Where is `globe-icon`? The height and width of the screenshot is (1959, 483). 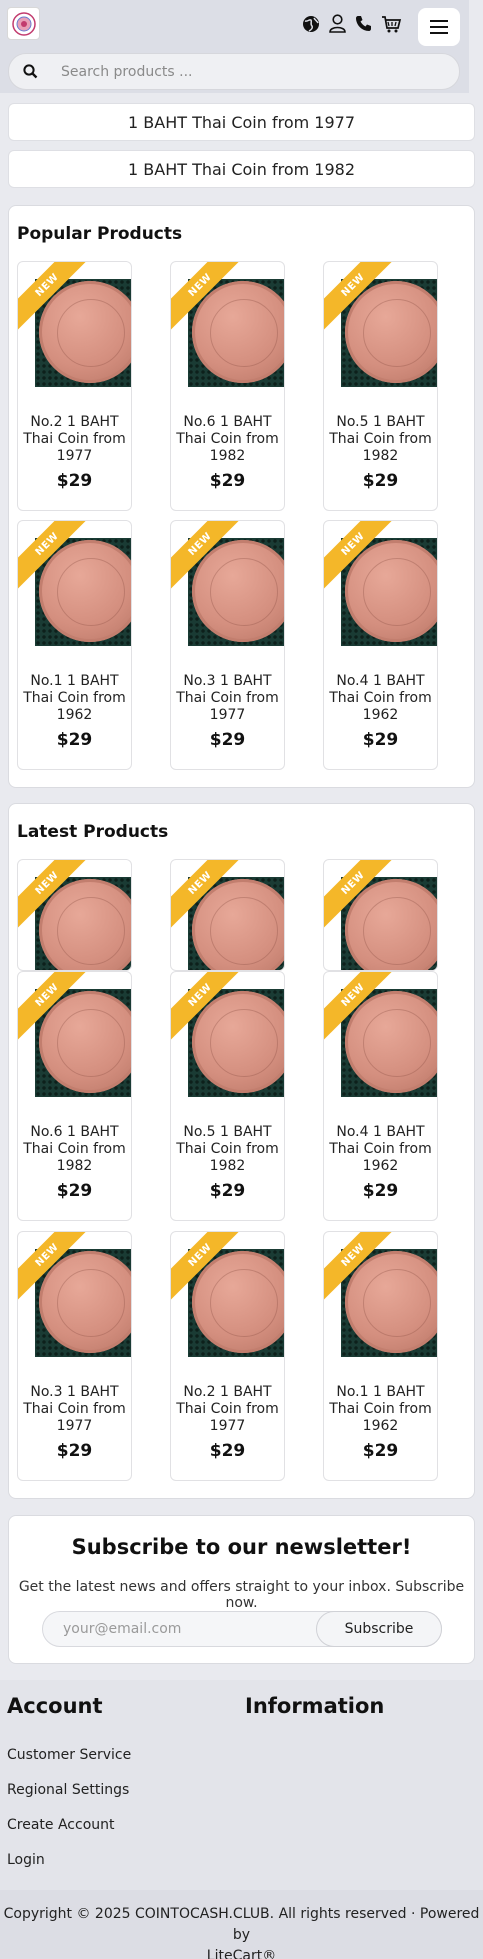 globe-icon is located at coordinates (311, 24).